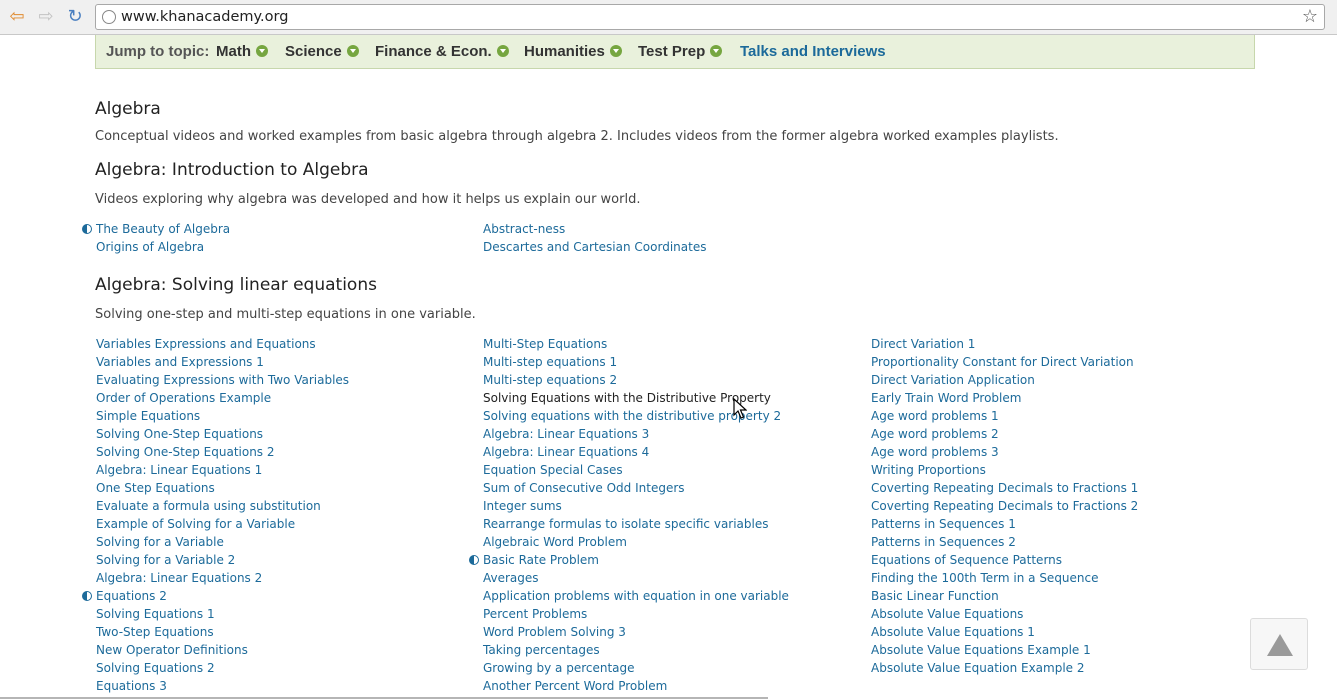  Describe the element at coordinates (636, 434) in the screenshot. I see `video-link: Algebra: Linear Equations 3` at that location.